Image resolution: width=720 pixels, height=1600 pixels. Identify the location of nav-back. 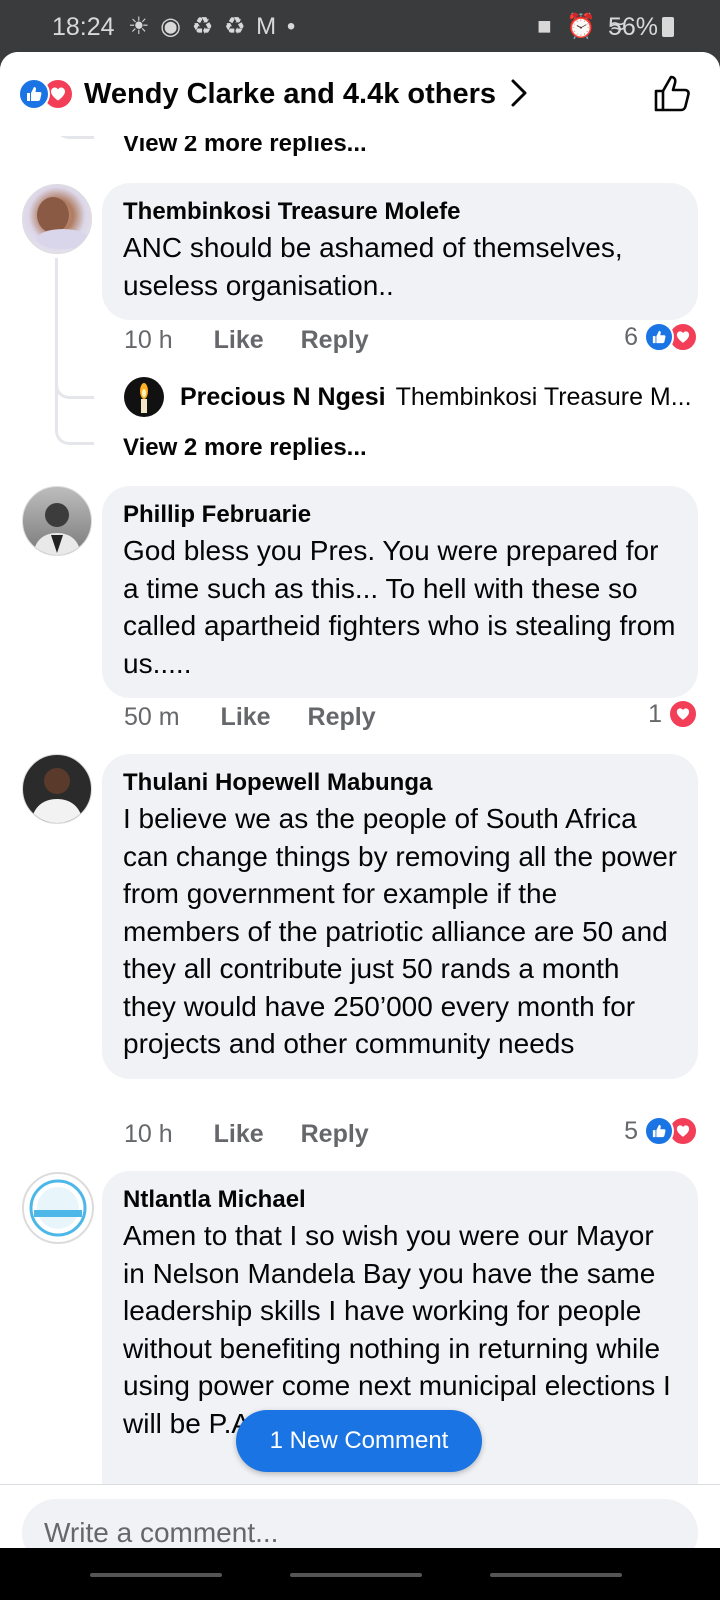
(556, 1575).